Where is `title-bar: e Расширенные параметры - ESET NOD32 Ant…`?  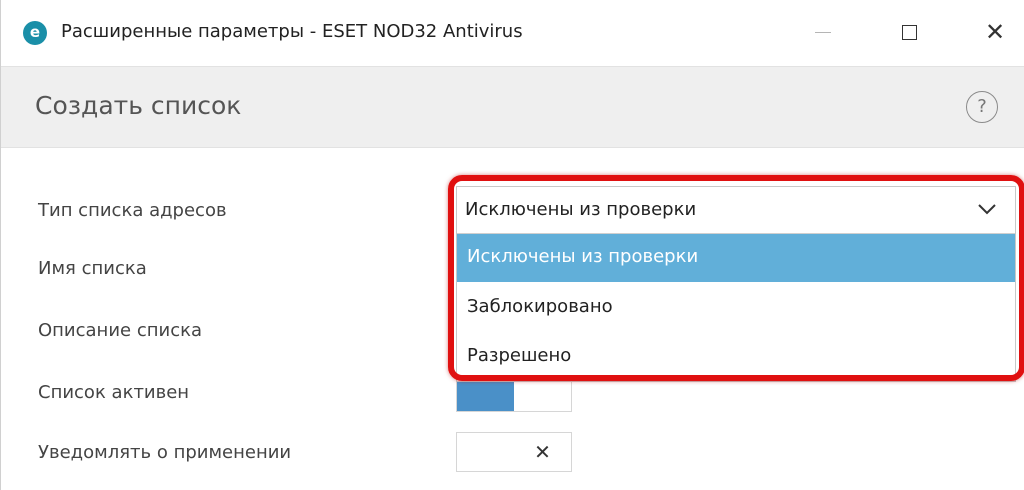
title-bar: e Расширенные параметры - ESET NOD32 Ant… is located at coordinates (512, 33).